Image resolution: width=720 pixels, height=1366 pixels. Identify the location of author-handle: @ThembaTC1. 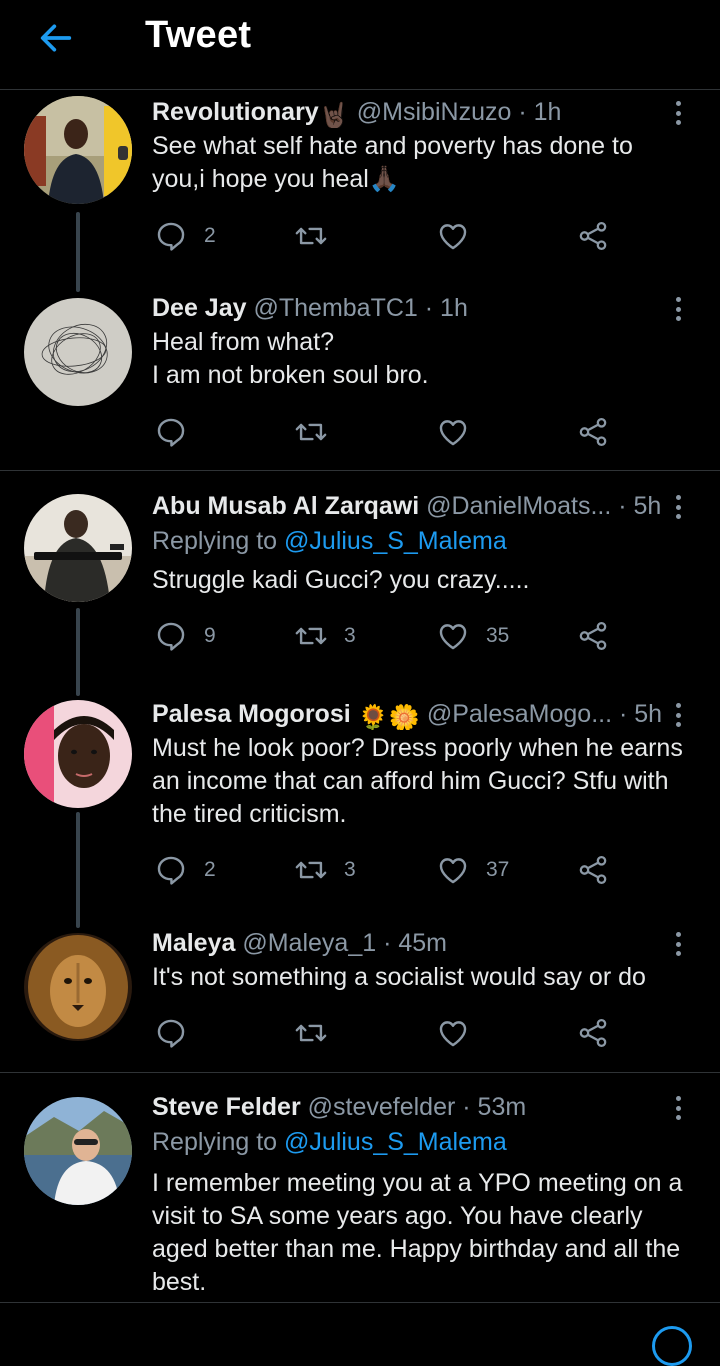
(335, 308).